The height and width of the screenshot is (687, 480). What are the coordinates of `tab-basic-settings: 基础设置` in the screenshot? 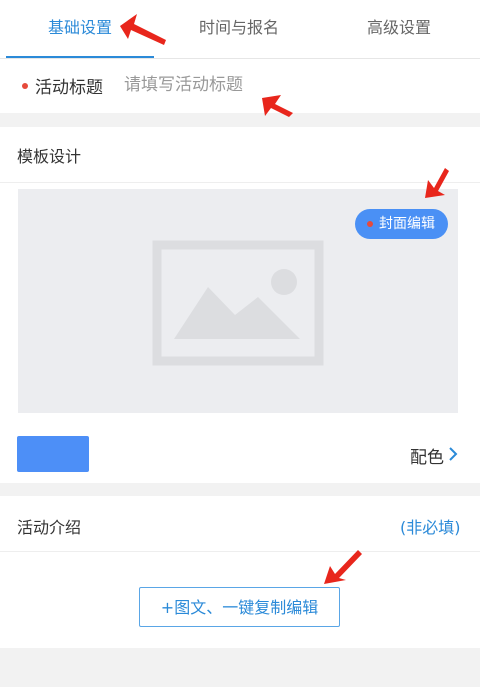 It's located at (80, 29).